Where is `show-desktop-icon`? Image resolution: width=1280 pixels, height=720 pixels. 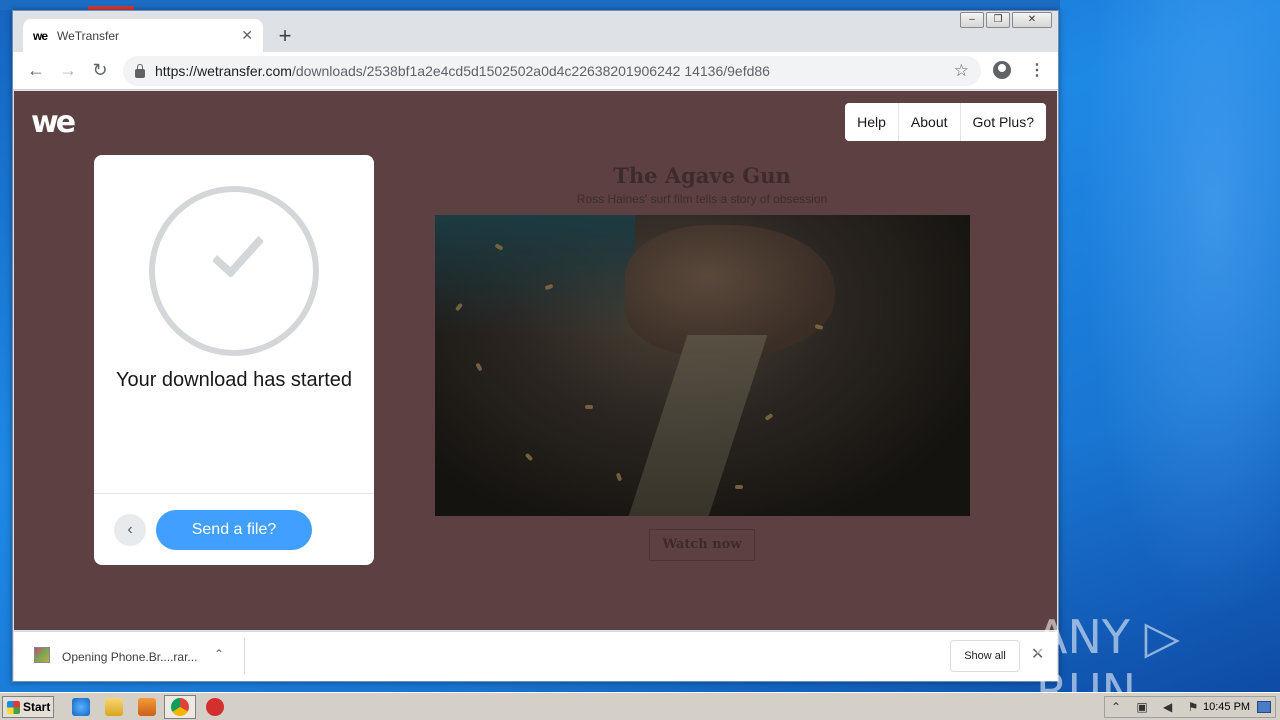
show-desktop-icon is located at coordinates (1264, 707).